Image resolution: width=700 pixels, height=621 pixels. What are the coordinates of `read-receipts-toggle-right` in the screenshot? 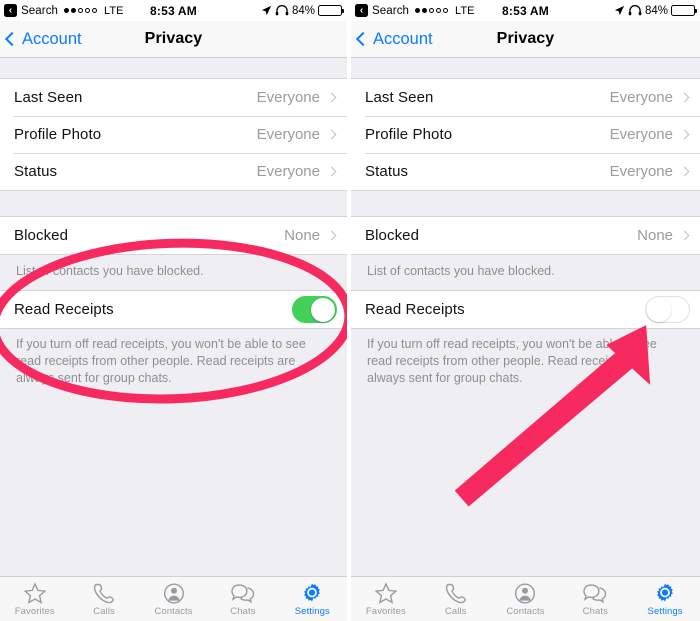 It's located at (667, 309).